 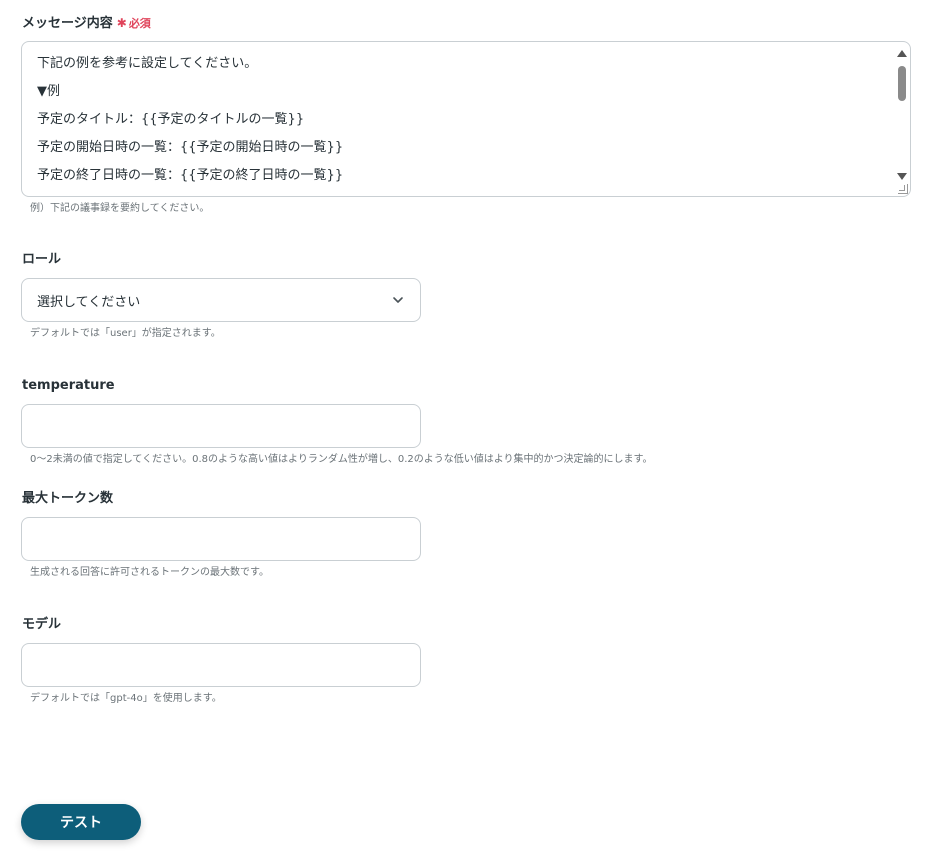 What do you see at coordinates (171, 119) in the screenshot?
I see `message-line: 予定のタイトル：{{予定のタイトルの一覧}}` at bounding box center [171, 119].